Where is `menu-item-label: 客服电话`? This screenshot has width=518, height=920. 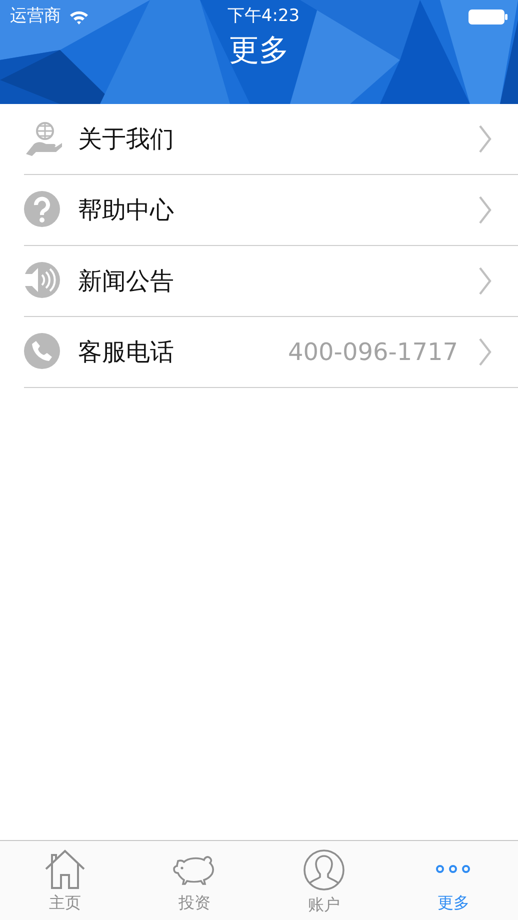 menu-item-label: 客服电话 is located at coordinates (126, 352).